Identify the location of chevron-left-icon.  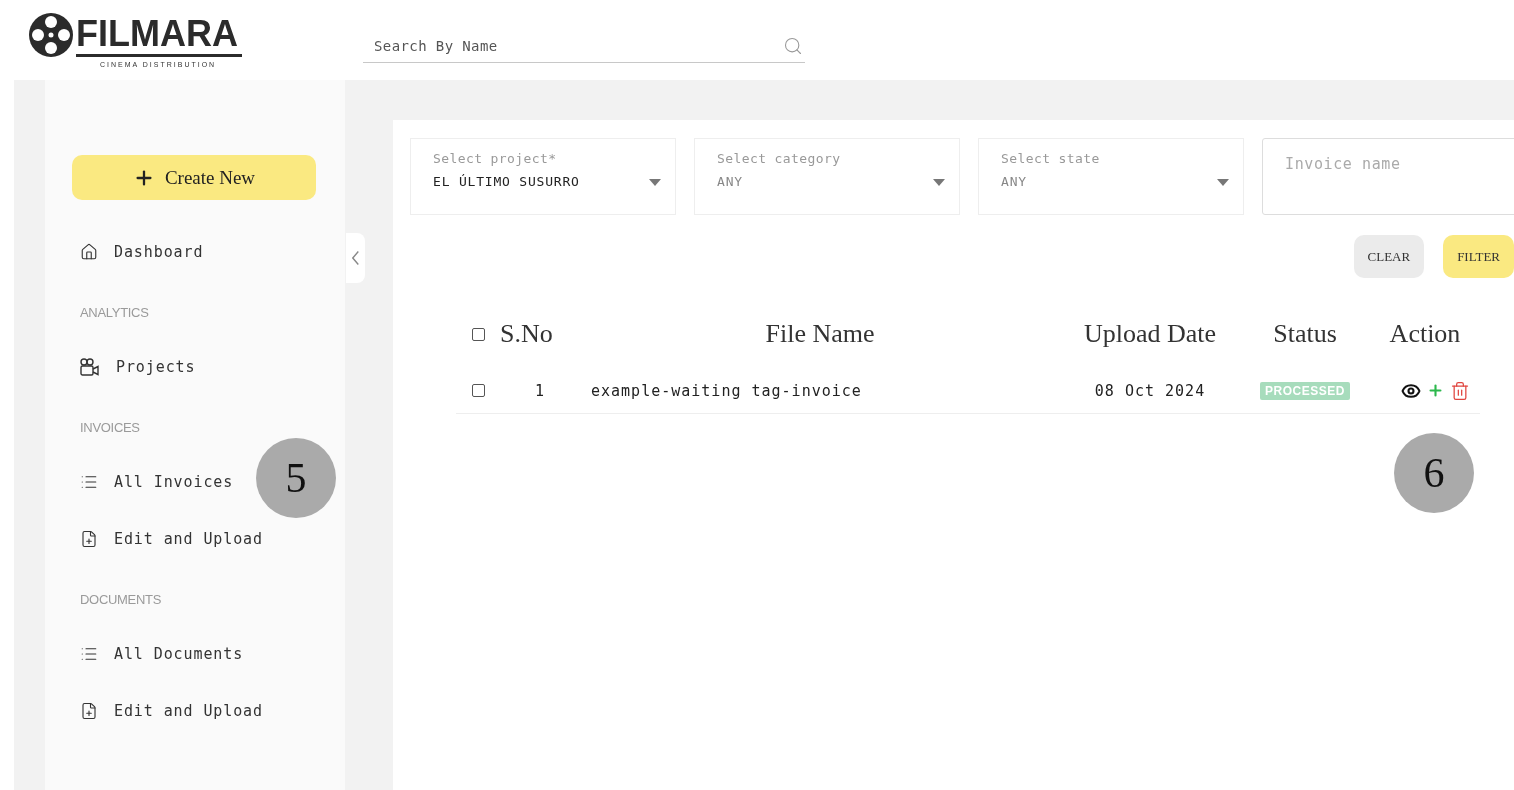
(355, 258).